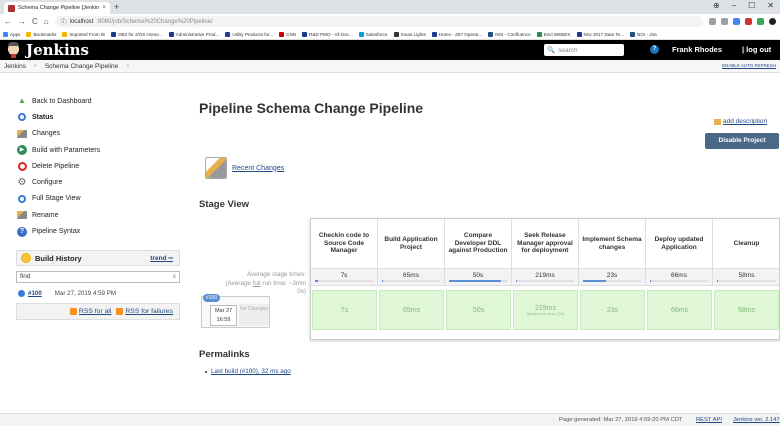 Image resolution: width=780 pixels, height=426 pixels. Describe the element at coordinates (73, 311) in the screenshot. I see `rss-icon` at that location.